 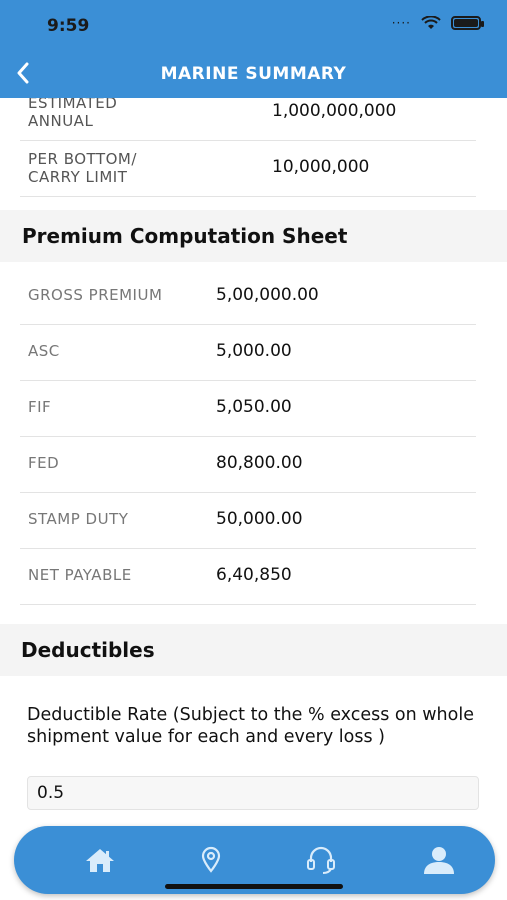 I want to click on premium-row-gross-premium: GROSS PREMIUM 5,00,000.00, so click(x=248, y=296).